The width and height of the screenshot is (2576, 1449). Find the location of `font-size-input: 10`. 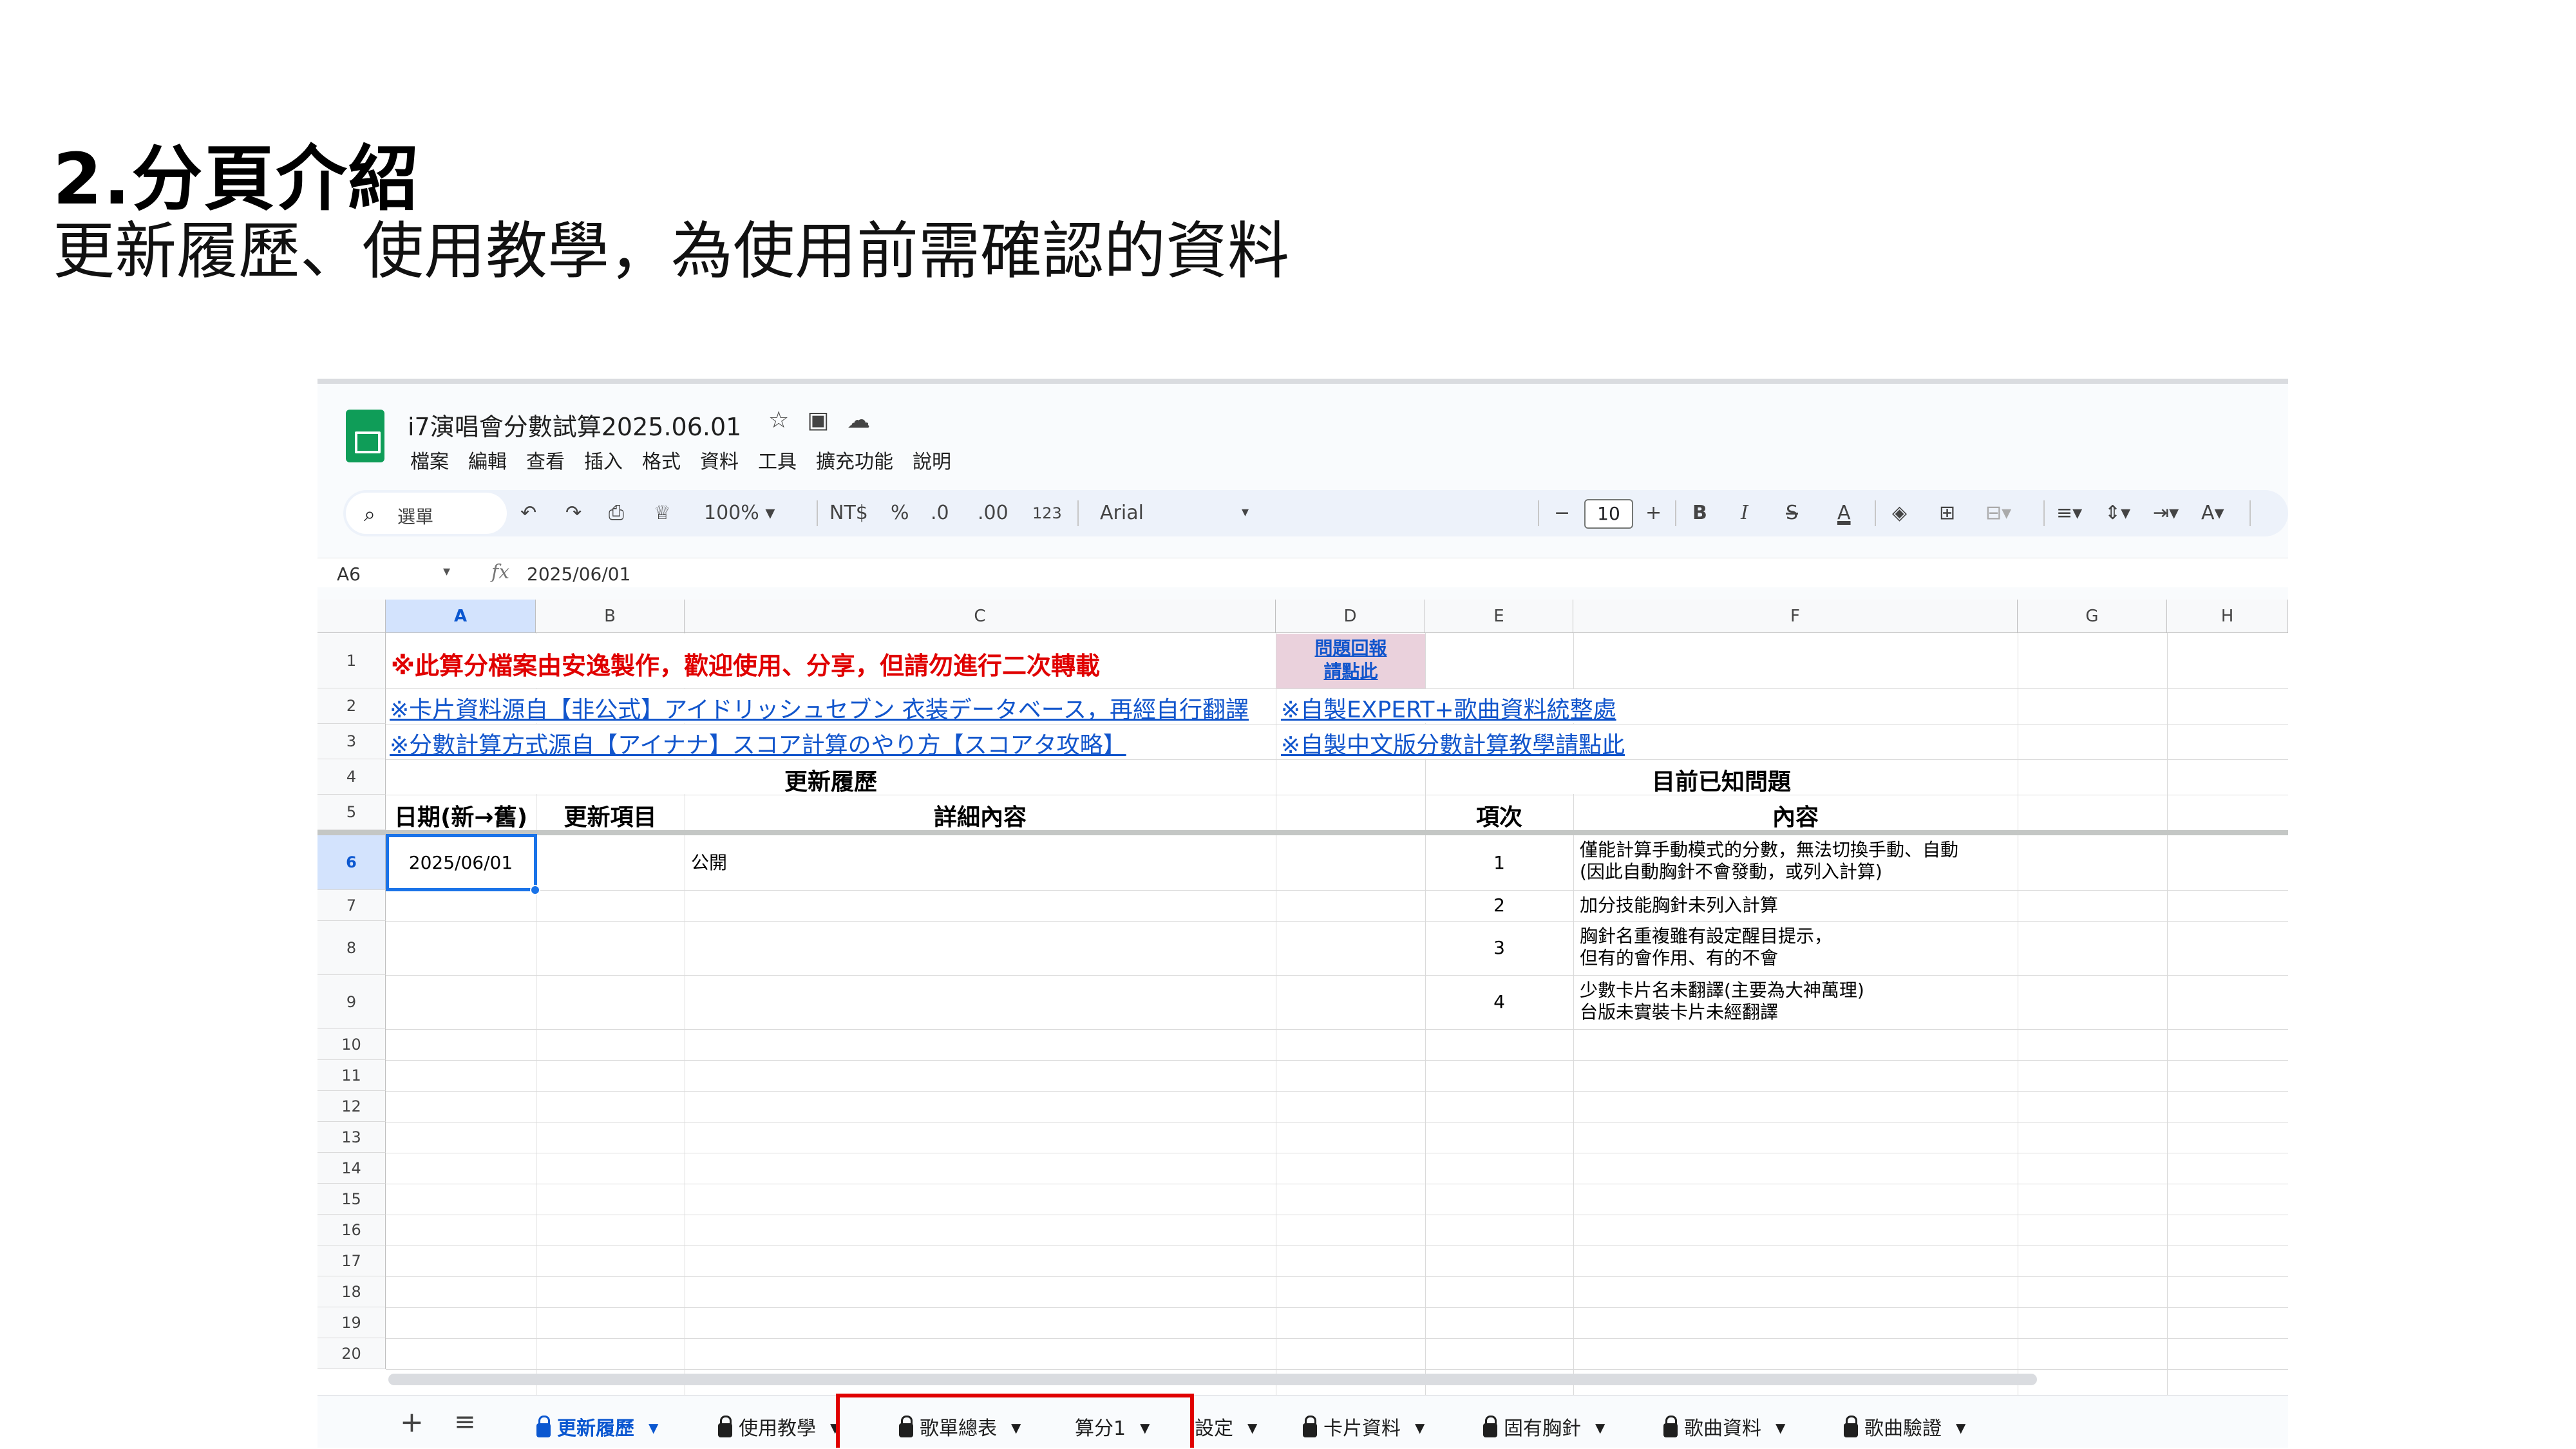

font-size-input: 10 is located at coordinates (1609, 514).